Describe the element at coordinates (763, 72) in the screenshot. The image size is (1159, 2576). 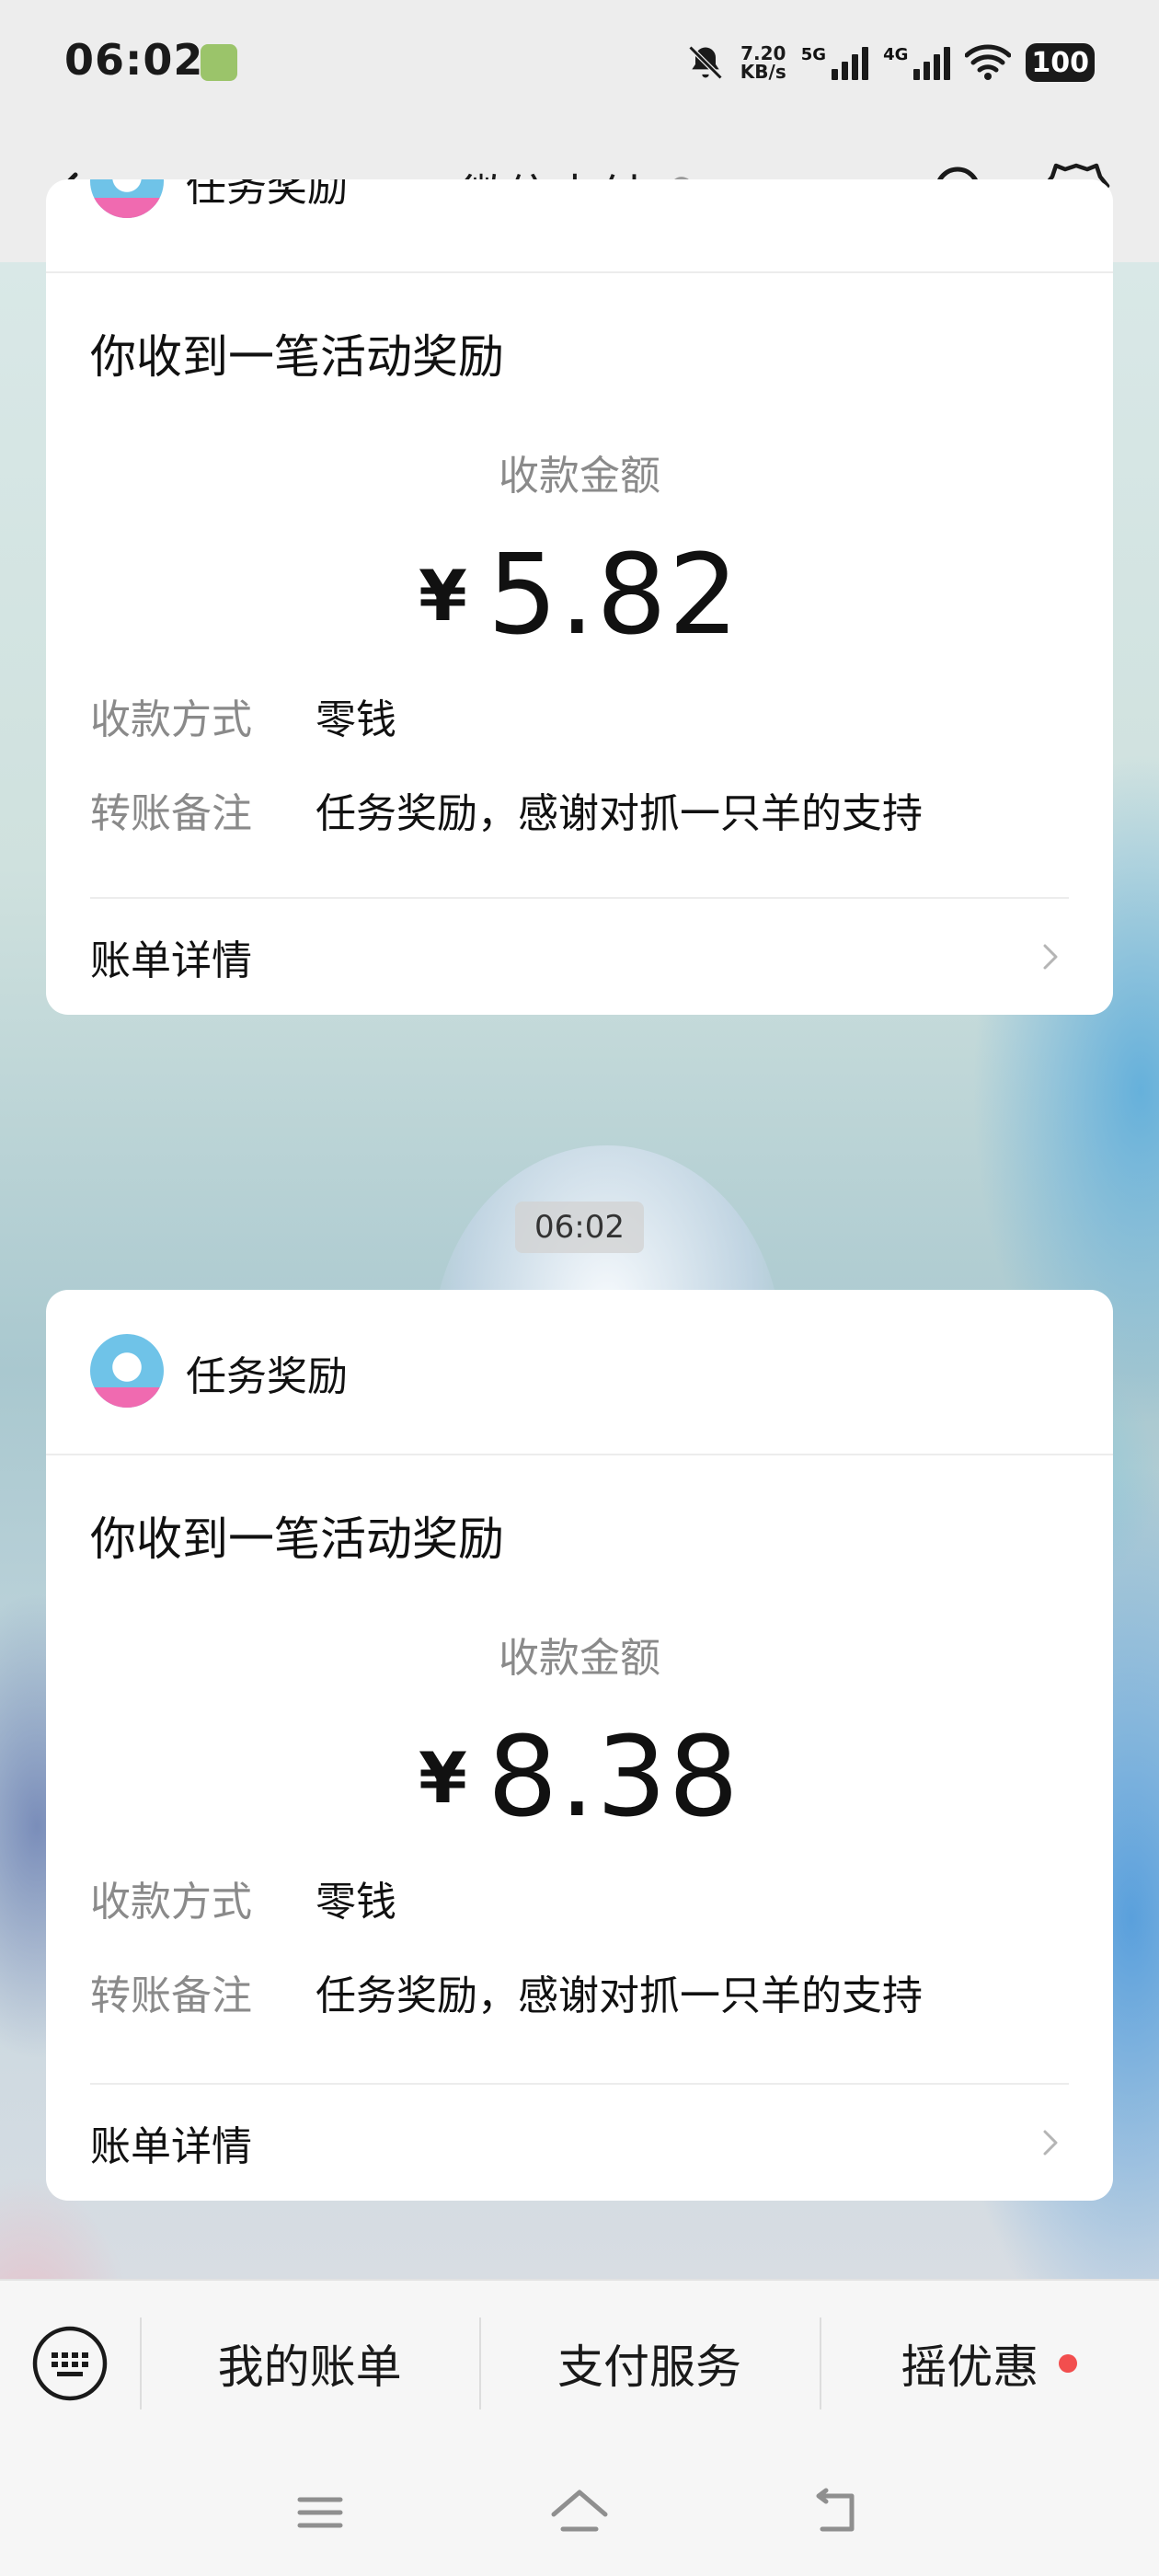
I see `network-speed-unit: KB/s` at that location.